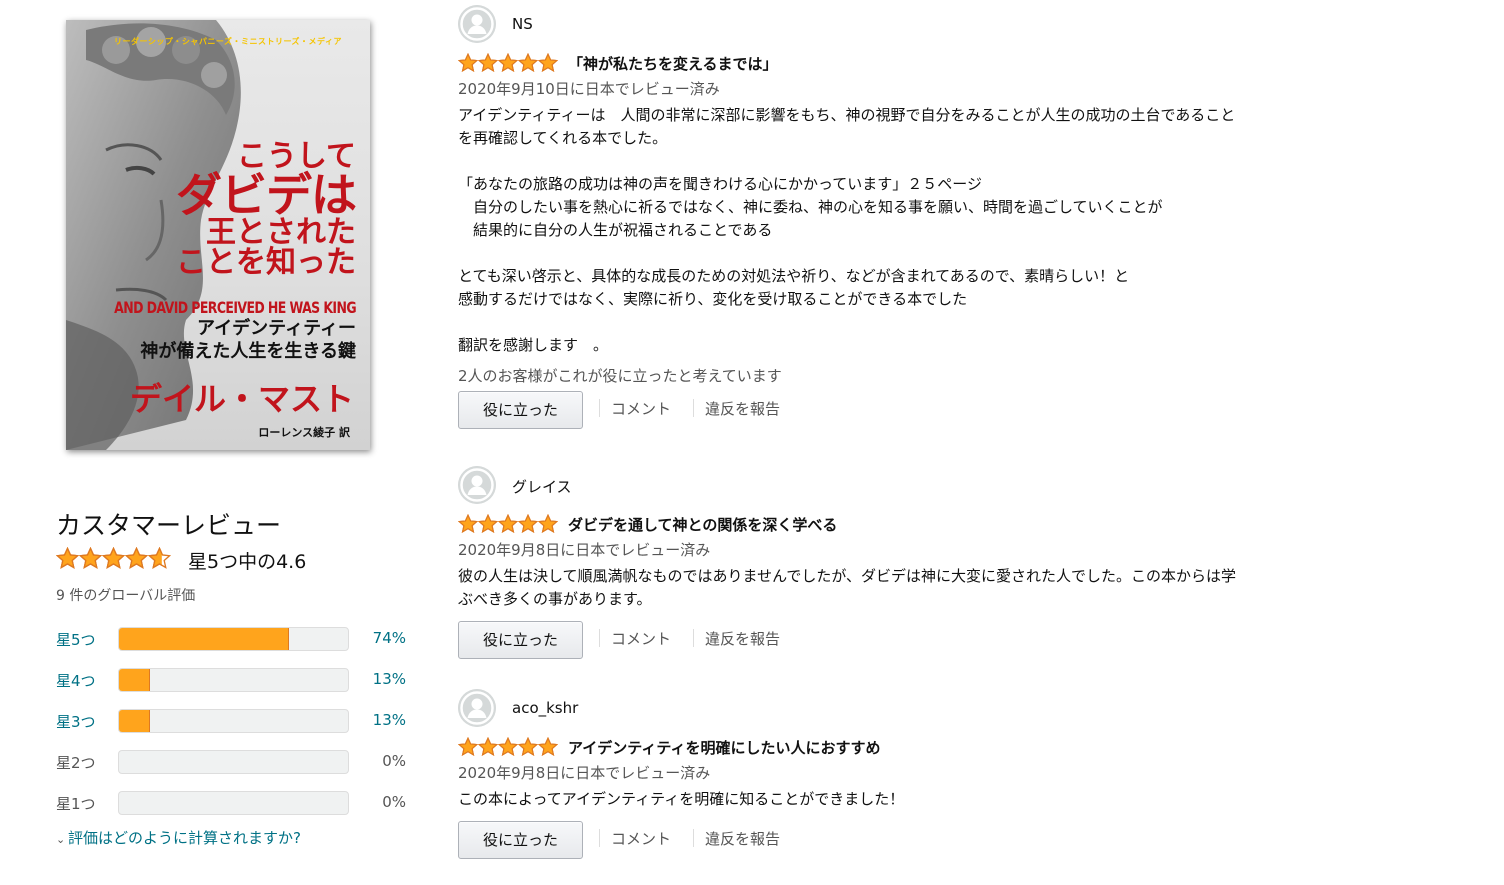 This screenshot has width=1504, height=885. What do you see at coordinates (304, 432) in the screenshot?
I see `cover-translator: ローレンス綾子 訳` at bounding box center [304, 432].